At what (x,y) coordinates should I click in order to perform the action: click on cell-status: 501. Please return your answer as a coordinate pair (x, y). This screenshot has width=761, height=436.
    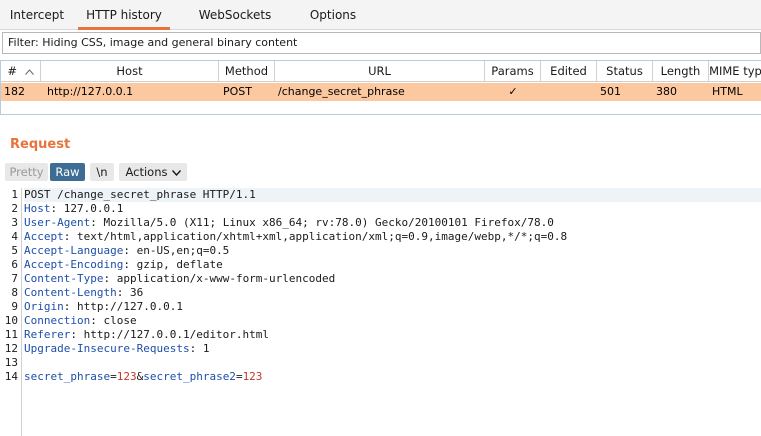
    Looking at the image, I should click on (610, 91).